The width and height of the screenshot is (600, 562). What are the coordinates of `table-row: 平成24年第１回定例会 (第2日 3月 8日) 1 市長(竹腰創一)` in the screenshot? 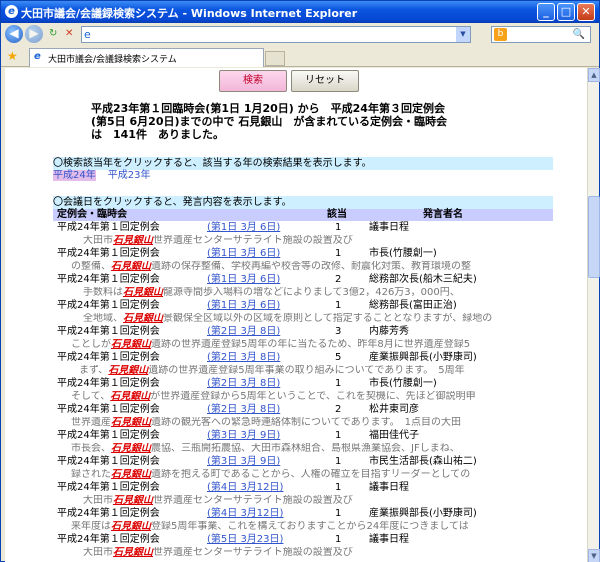 It's located at (313, 384).